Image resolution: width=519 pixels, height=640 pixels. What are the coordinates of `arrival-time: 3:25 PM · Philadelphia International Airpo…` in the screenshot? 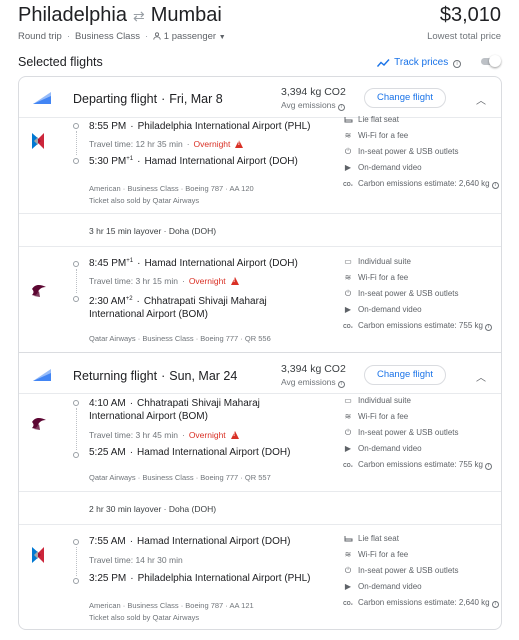 It's located at (200, 578).